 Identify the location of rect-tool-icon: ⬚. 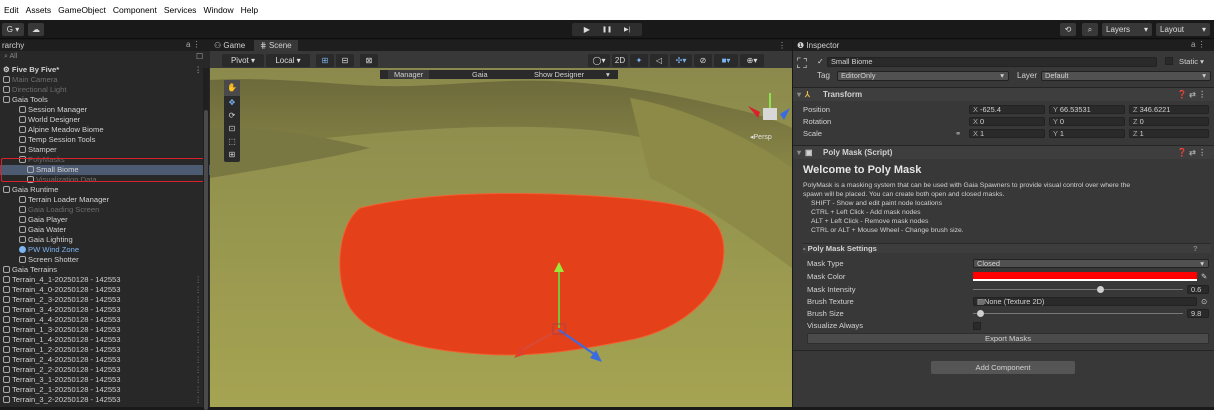
(232, 141).